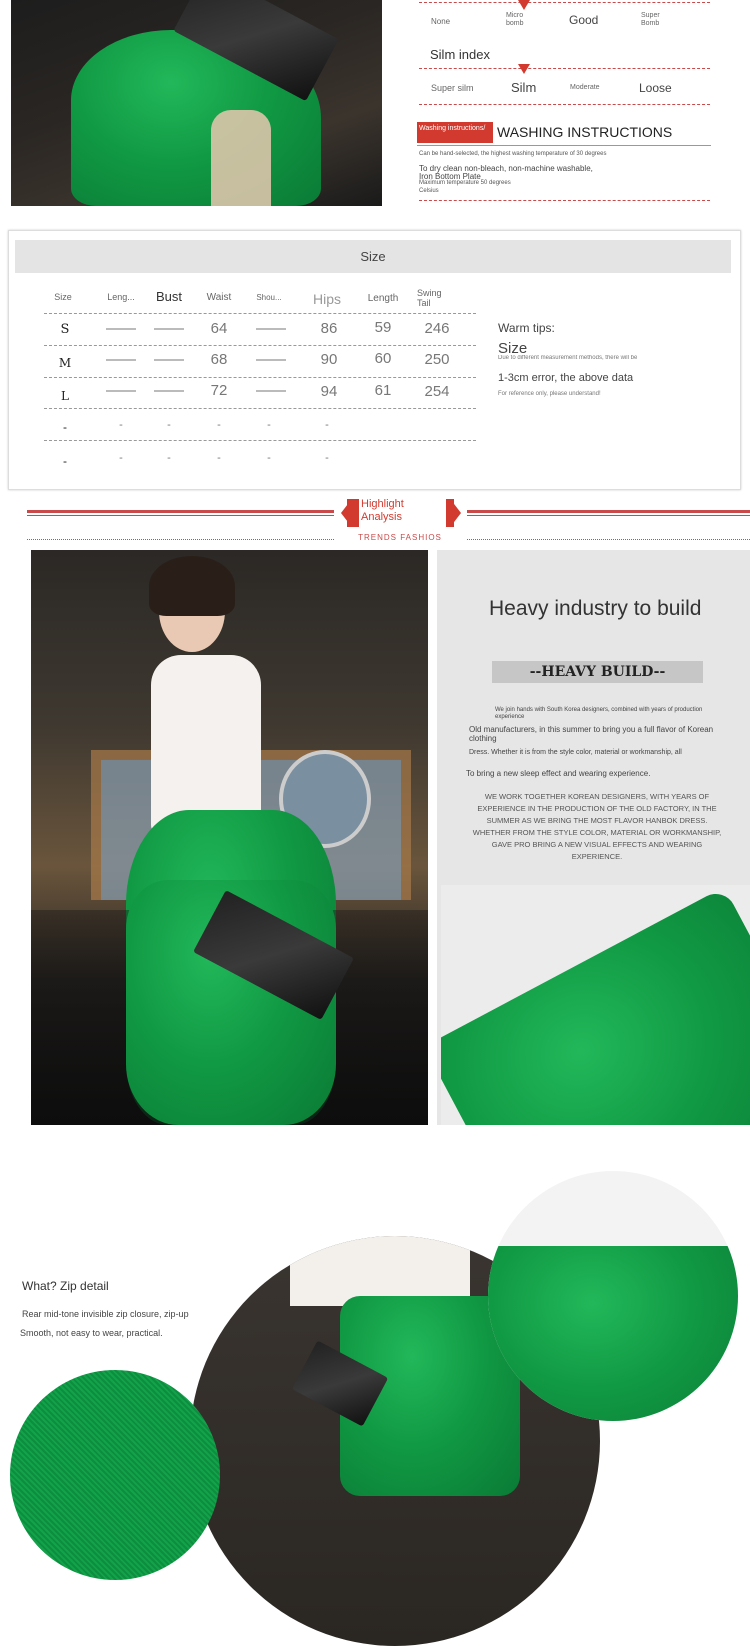 This screenshot has width=750, height=1646. I want to click on warm-tips-size: Size, so click(513, 346).